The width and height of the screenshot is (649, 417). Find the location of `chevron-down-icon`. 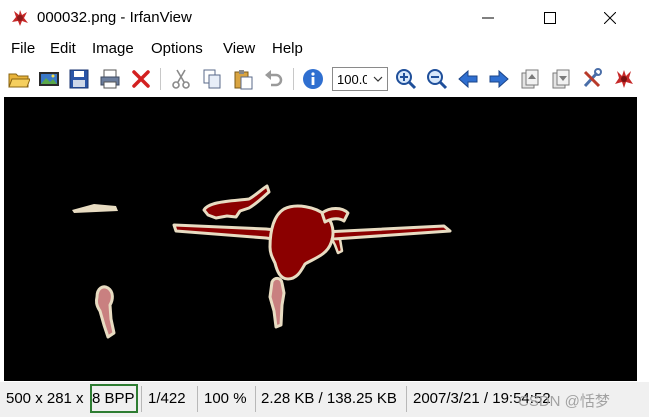

chevron-down-icon is located at coordinates (378, 79).